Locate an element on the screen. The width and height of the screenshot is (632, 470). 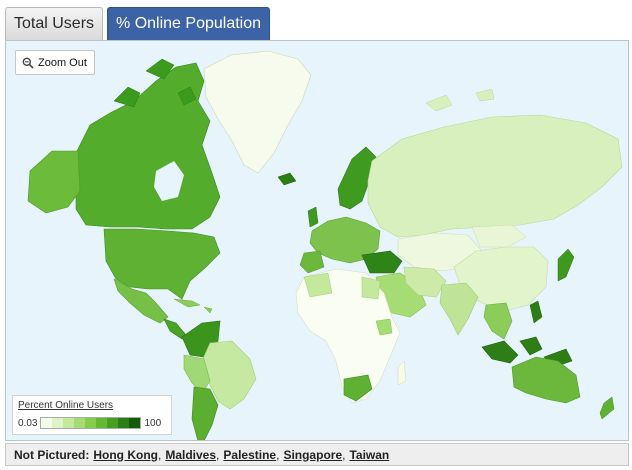
tab-total-users: Total Users is located at coordinates (54, 23).